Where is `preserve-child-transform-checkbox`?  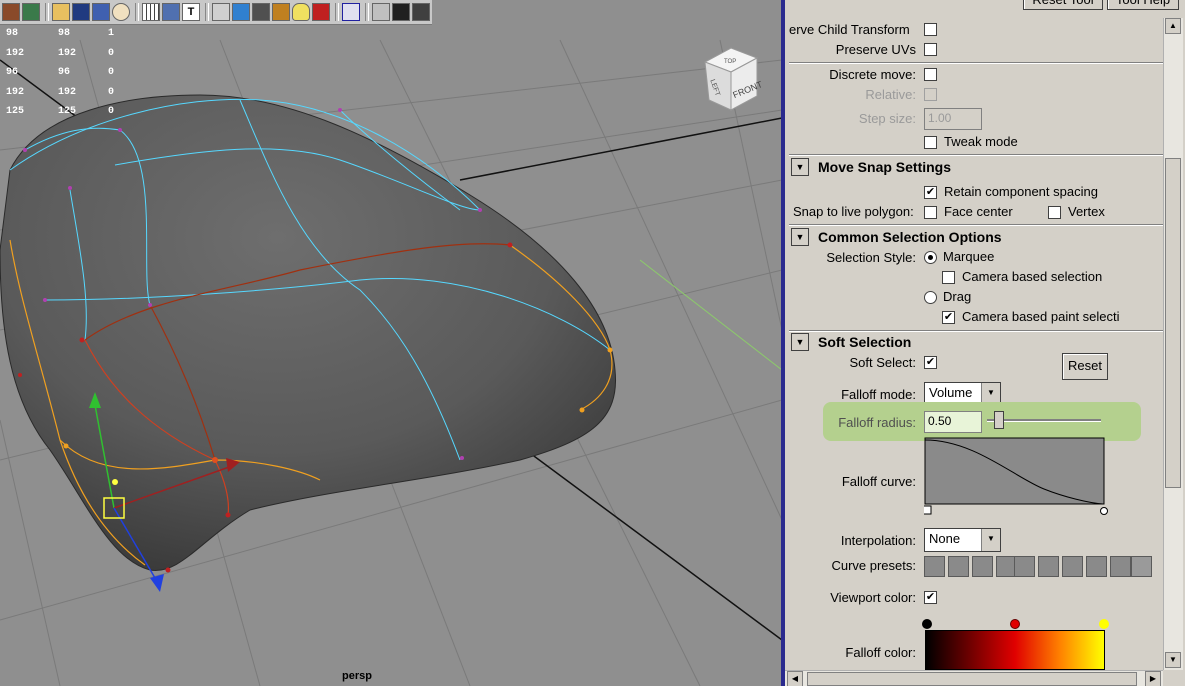 preserve-child-transform-checkbox is located at coordinates (930, 29).